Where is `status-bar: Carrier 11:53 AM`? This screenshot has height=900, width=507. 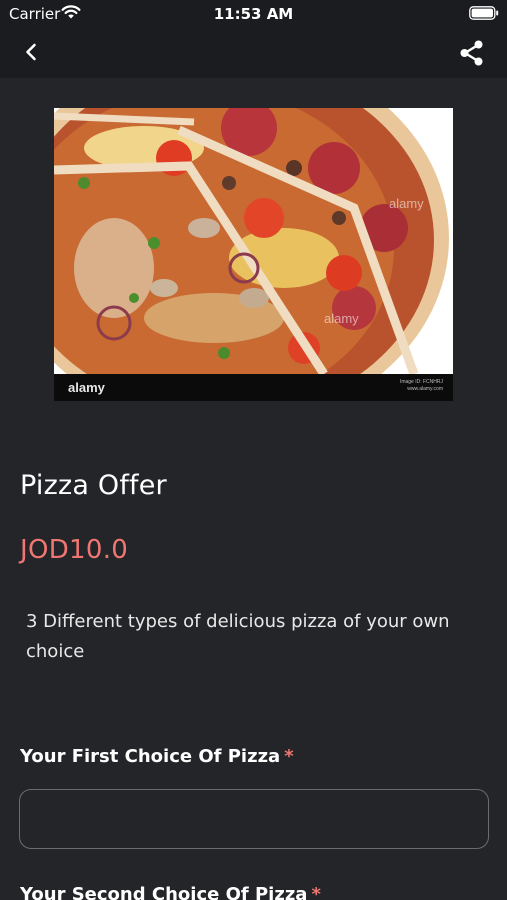 status-bar: Carrier 11:53 AM is located at coordinates (253, 14).